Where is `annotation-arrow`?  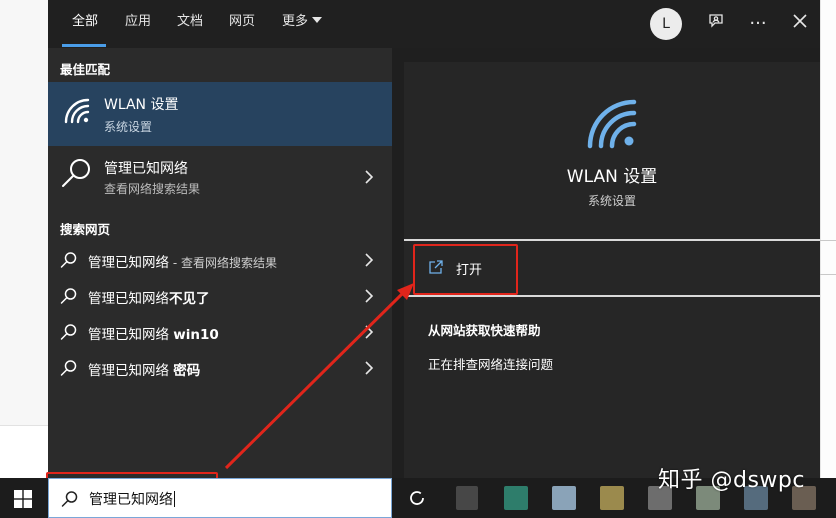
annotation-arrow is located at coordinates (319, 376).